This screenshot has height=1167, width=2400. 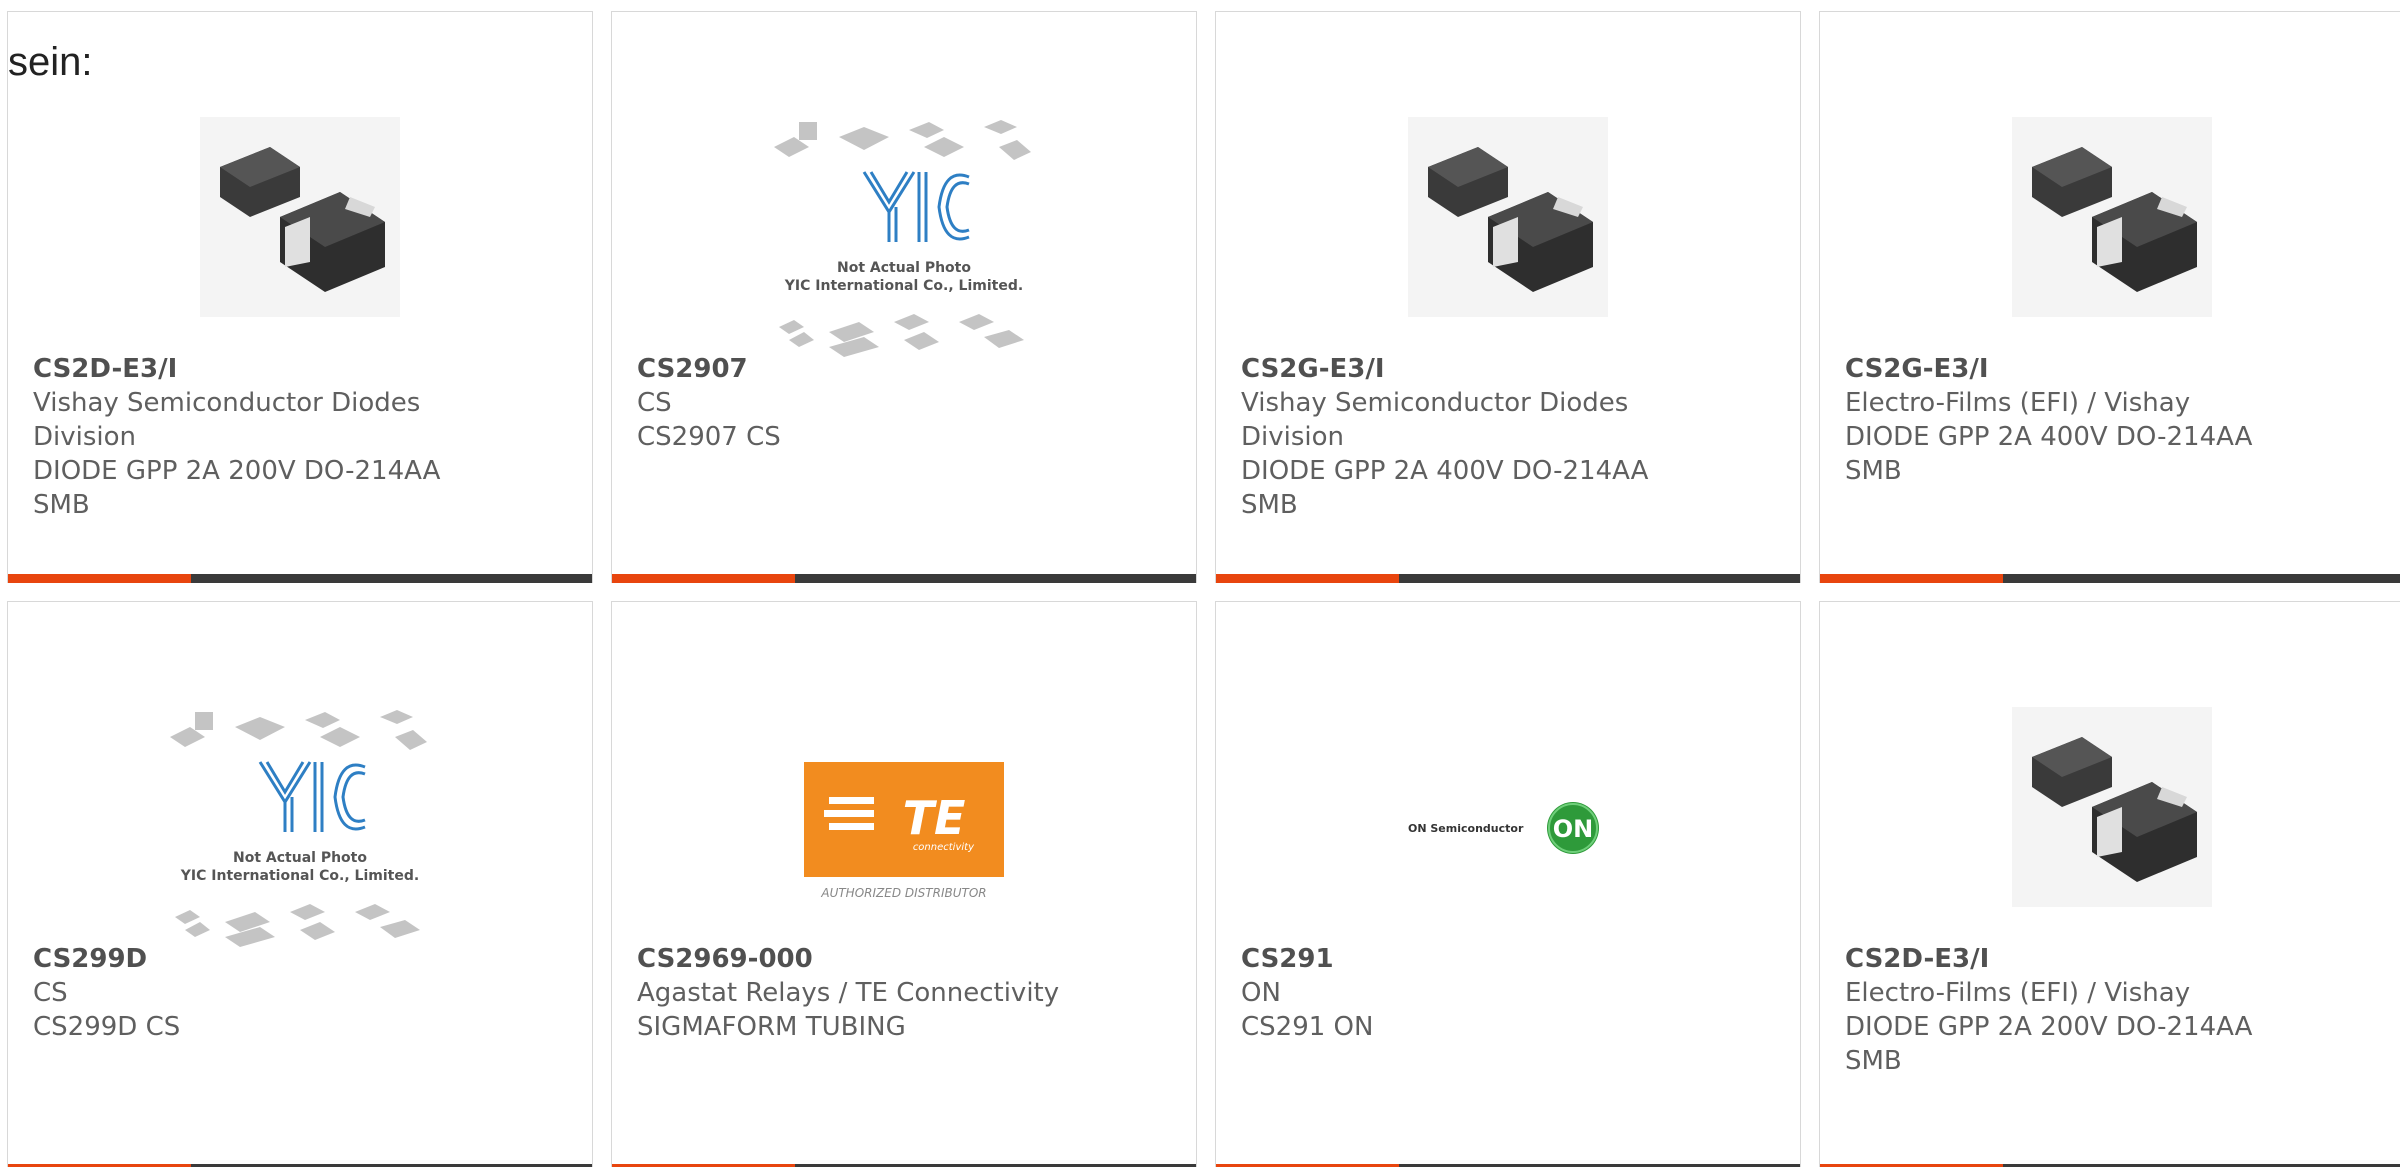 What do you see at coordinates (1466, 828) in the screenshot?
I see `on-semi-logo-text: ON Semiconductor` at bounding box center [1466, 828].